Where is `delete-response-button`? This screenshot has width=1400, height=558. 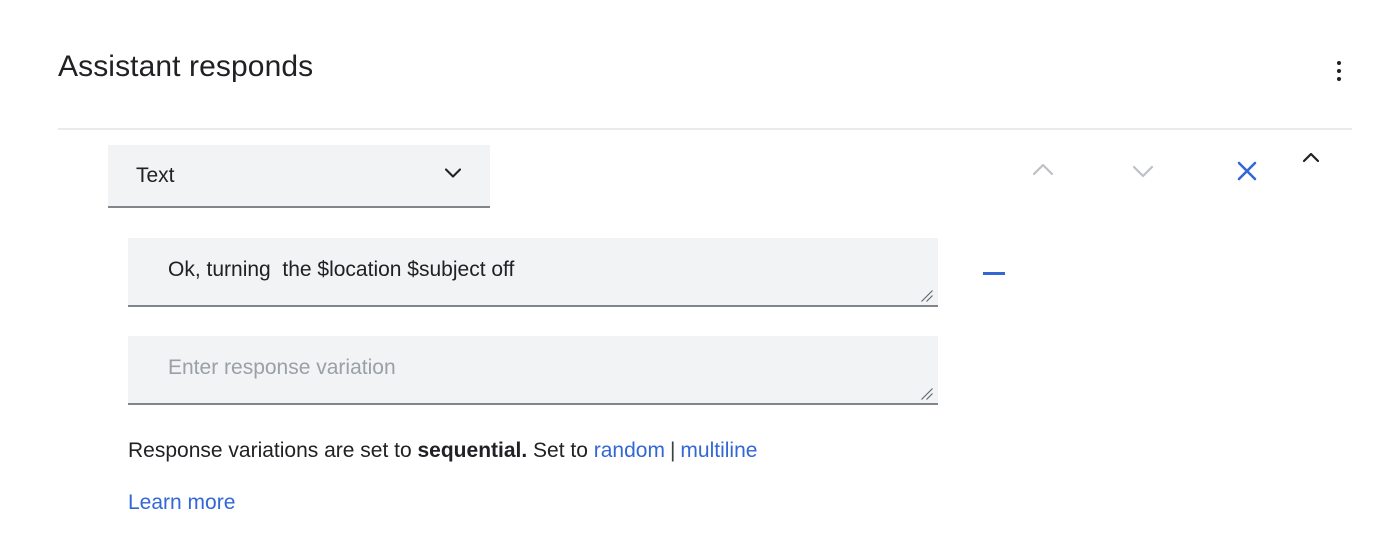
delete-response-button is located at coordinates (1247, 172).